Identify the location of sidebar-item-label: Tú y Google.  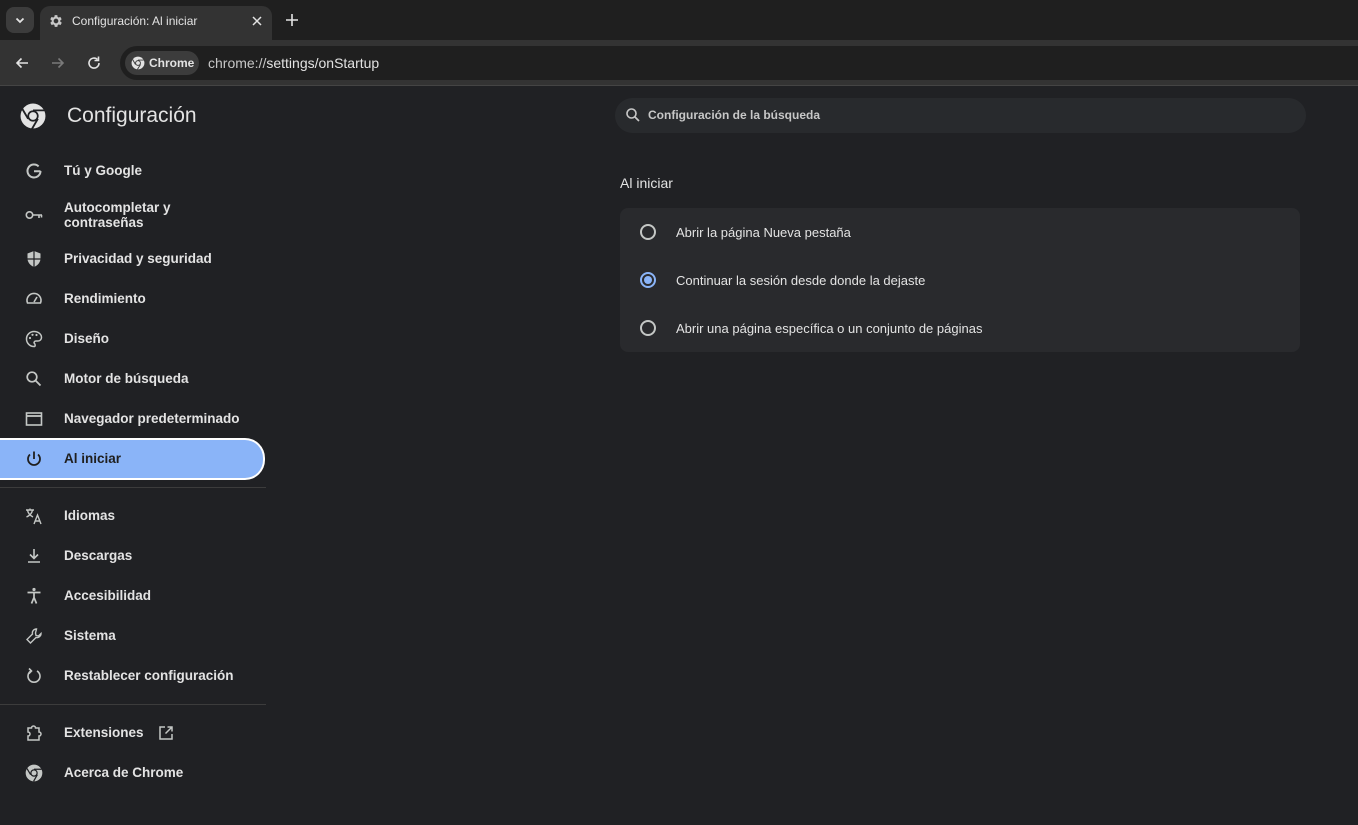
(103, 170).